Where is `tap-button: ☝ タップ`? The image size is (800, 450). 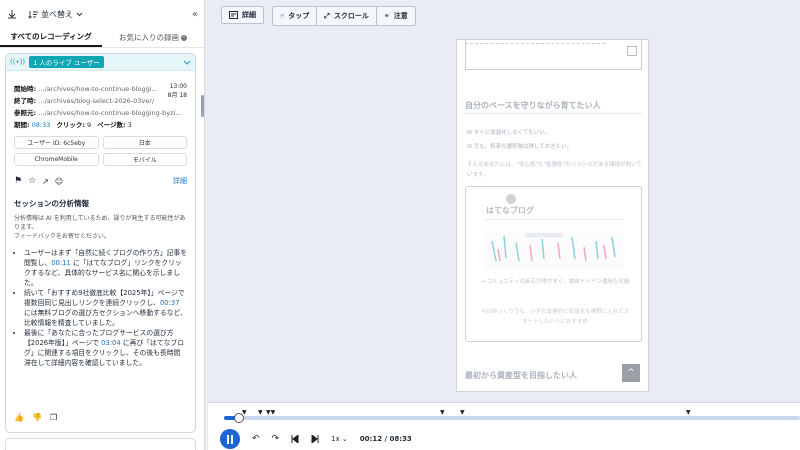
tap-button: ☝ タップ is located at coordinates (295, 16).